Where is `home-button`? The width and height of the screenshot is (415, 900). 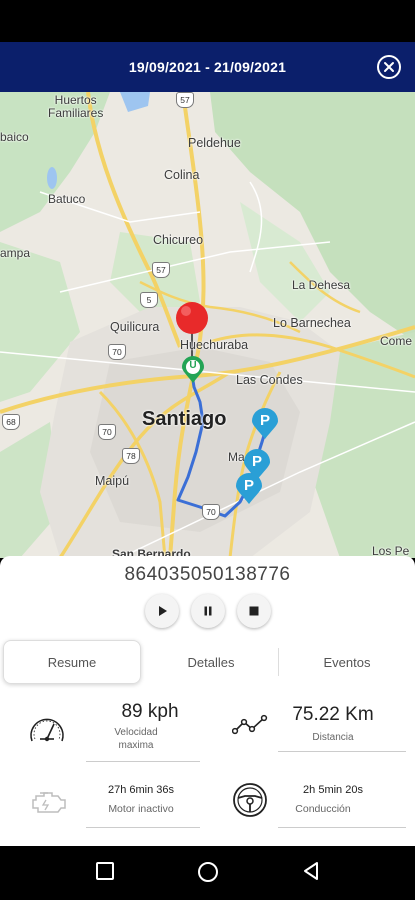 home-button is located at coordinates (208, 874).